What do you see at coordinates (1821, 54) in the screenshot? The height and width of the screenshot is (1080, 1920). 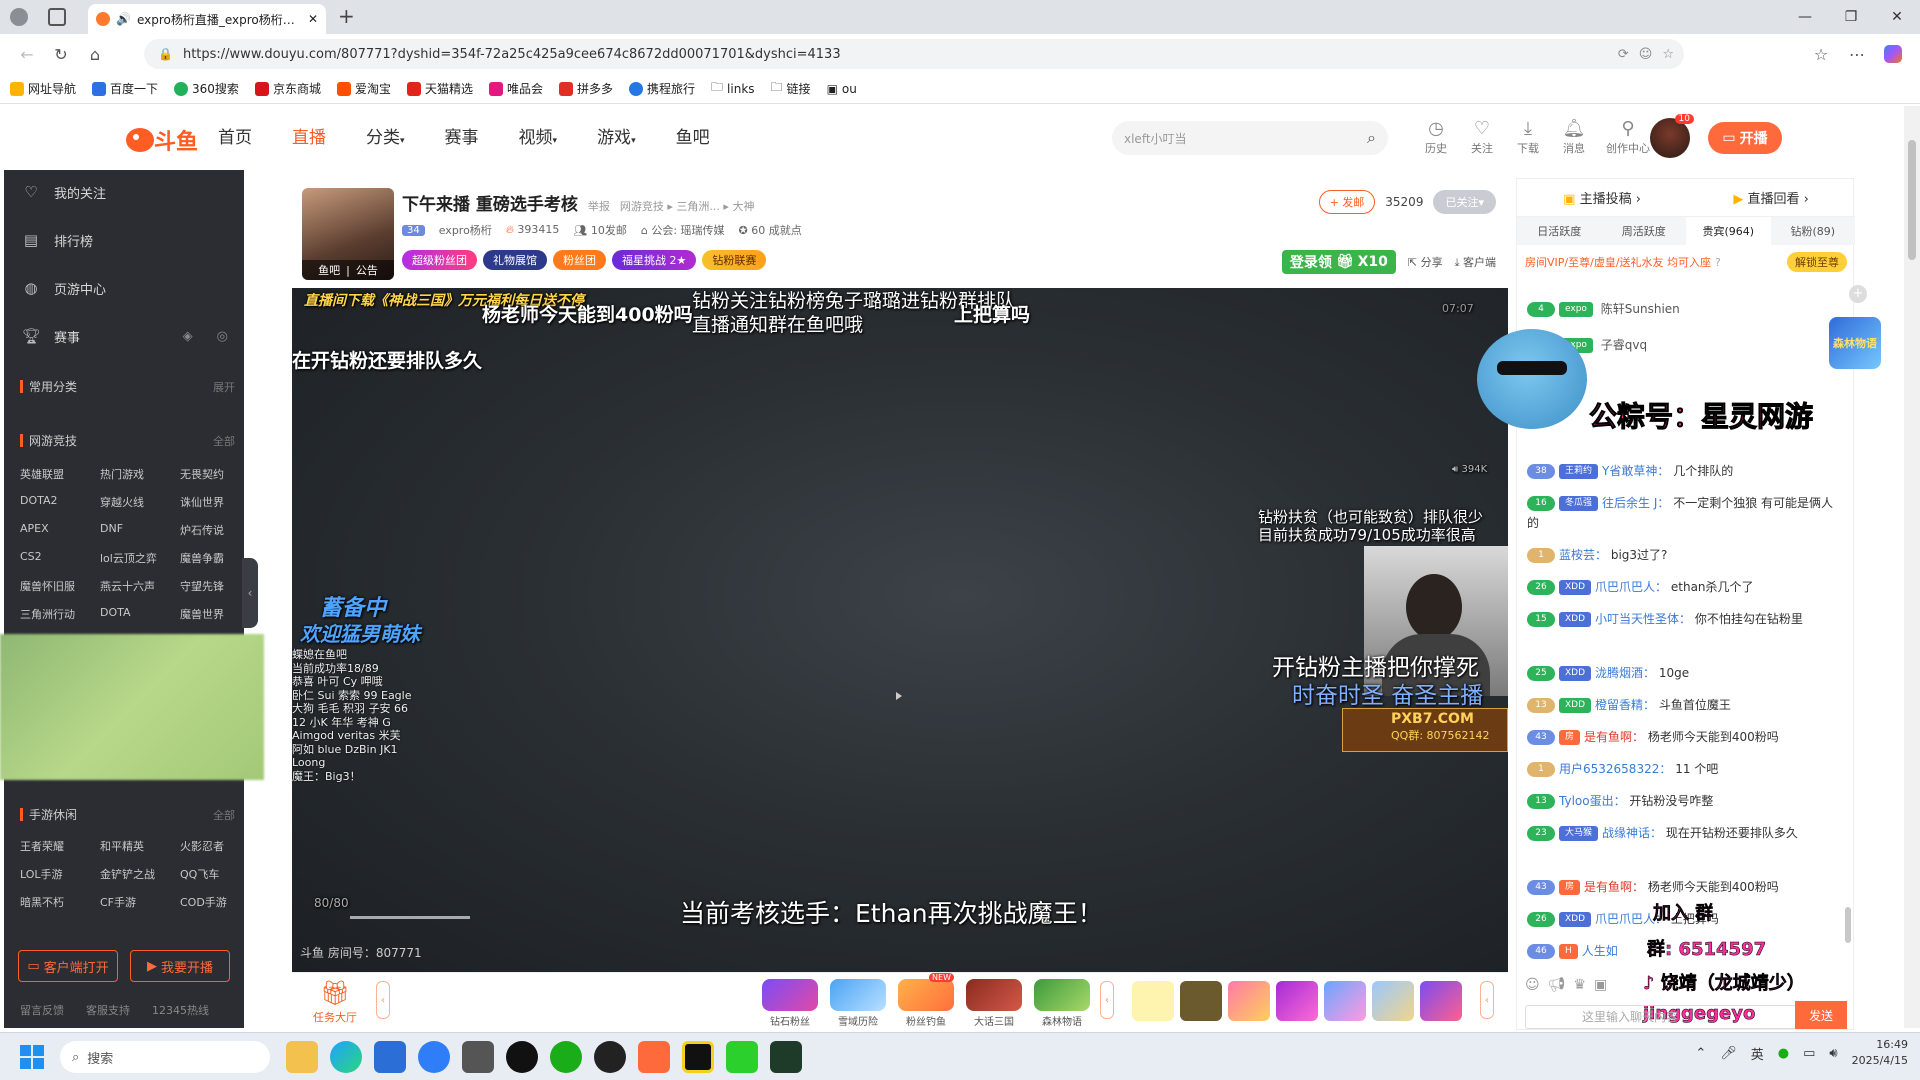 I see `favorites-icon: ☆` at bounding box center [1821, 54].